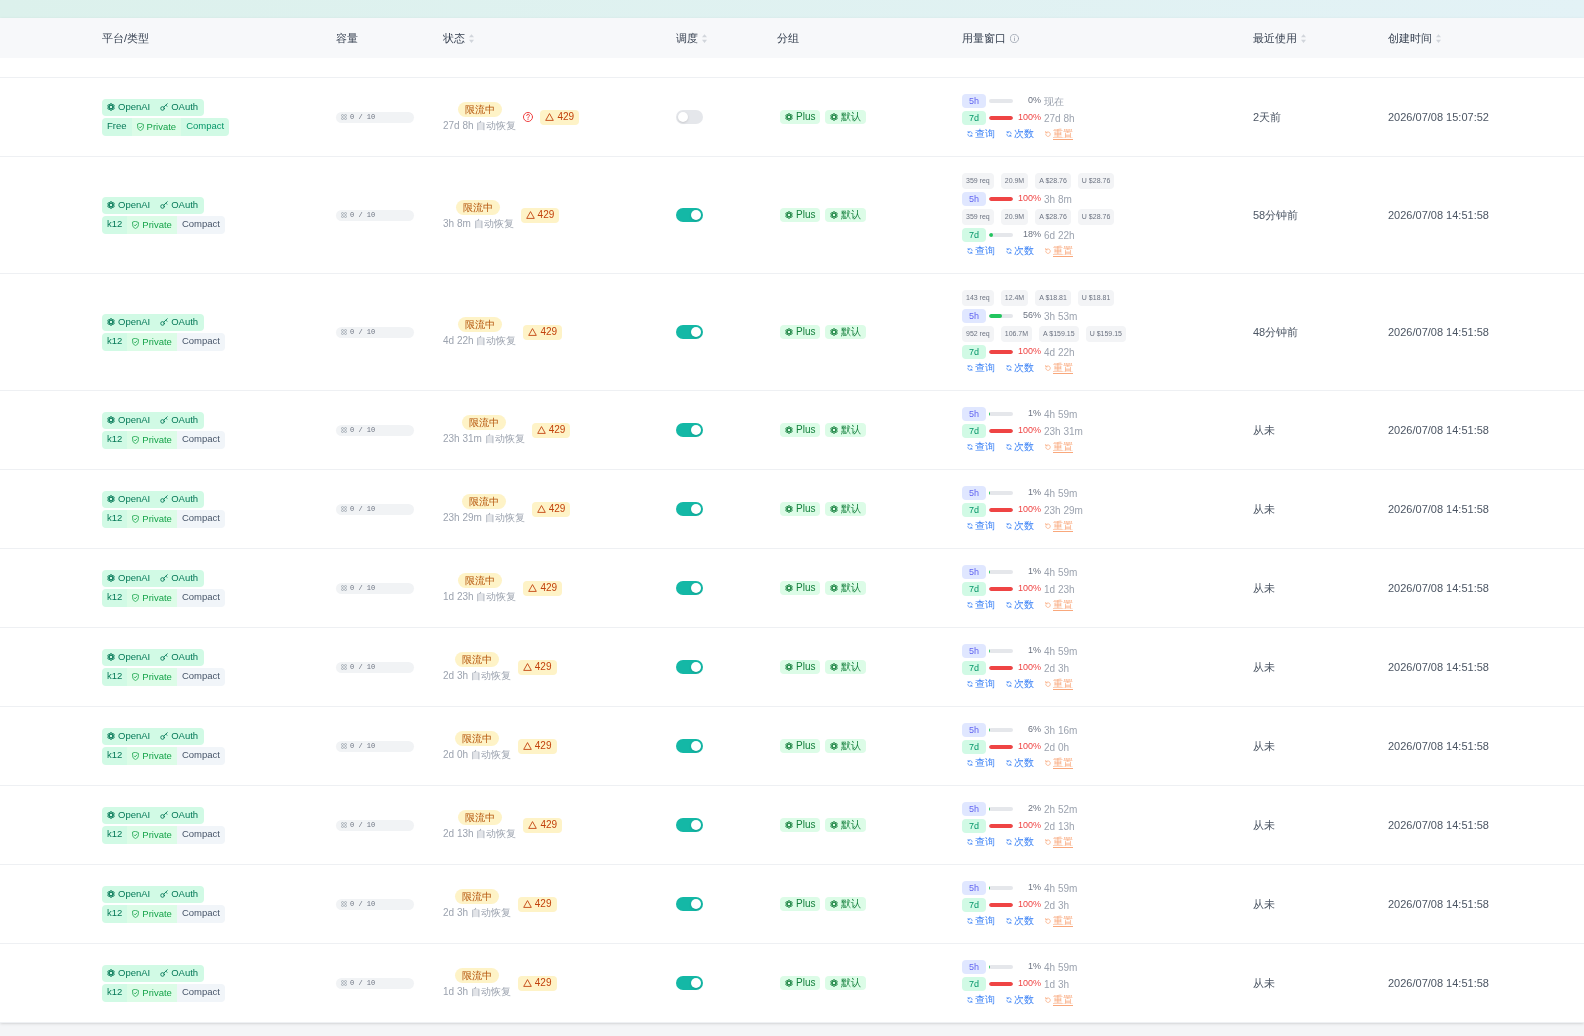  I want to click on rate-limit-status: 限流中, so click(479, 817).